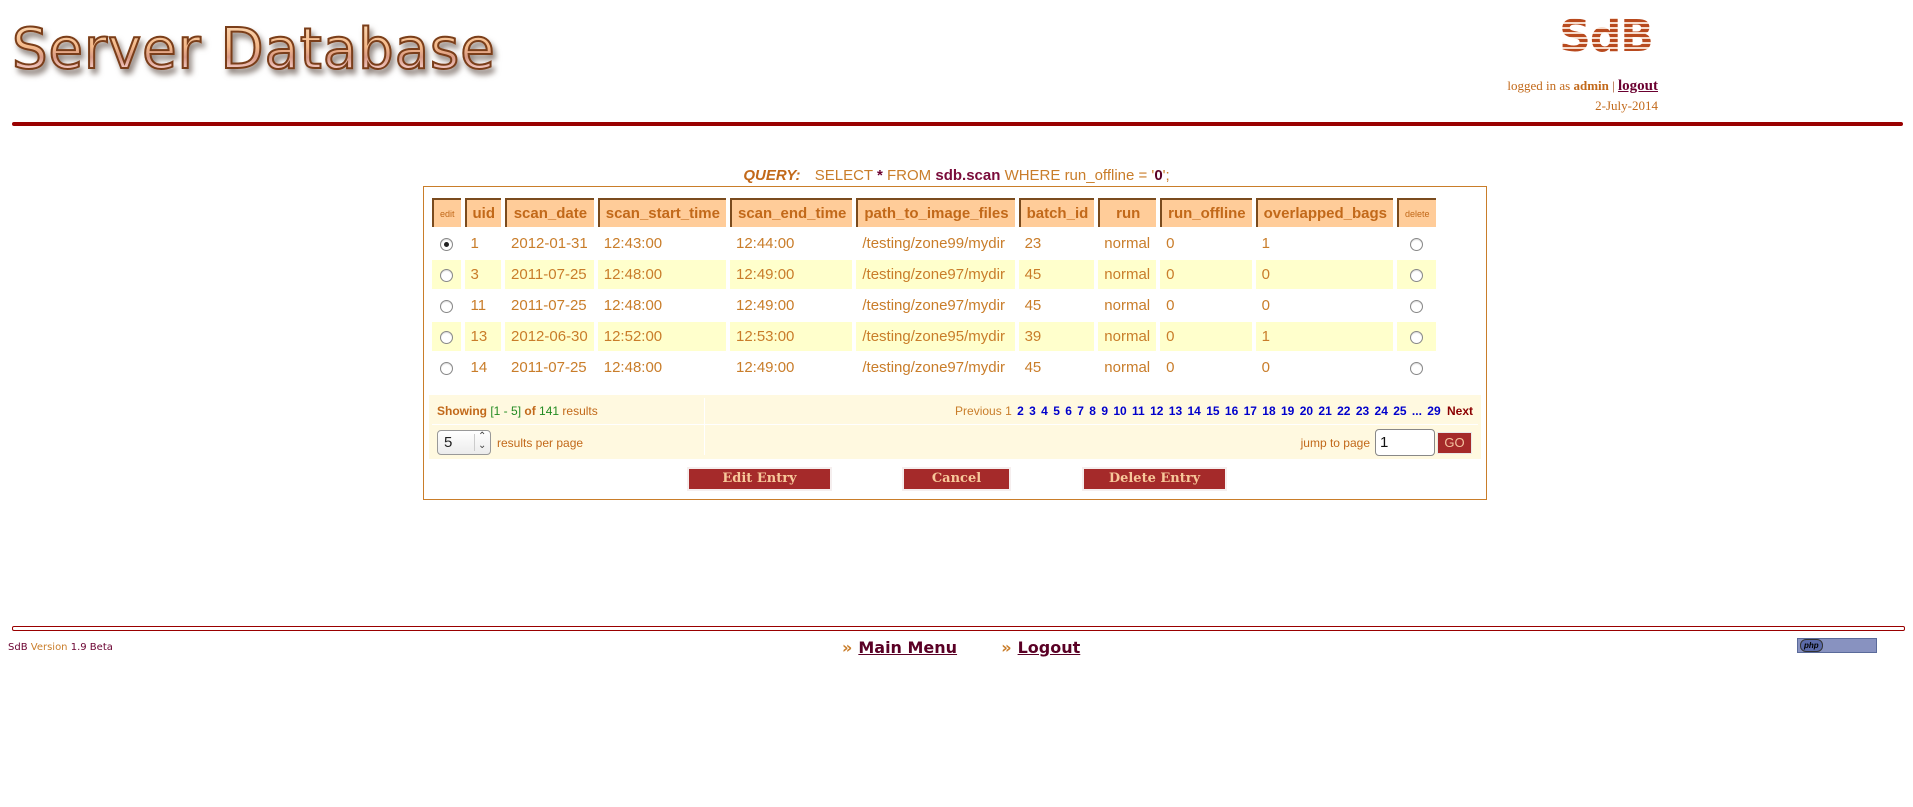  What do you see at coordinates (1080, 411) in the screenshot?
I see `page-link: 7` at bounding box center [1080, 411].